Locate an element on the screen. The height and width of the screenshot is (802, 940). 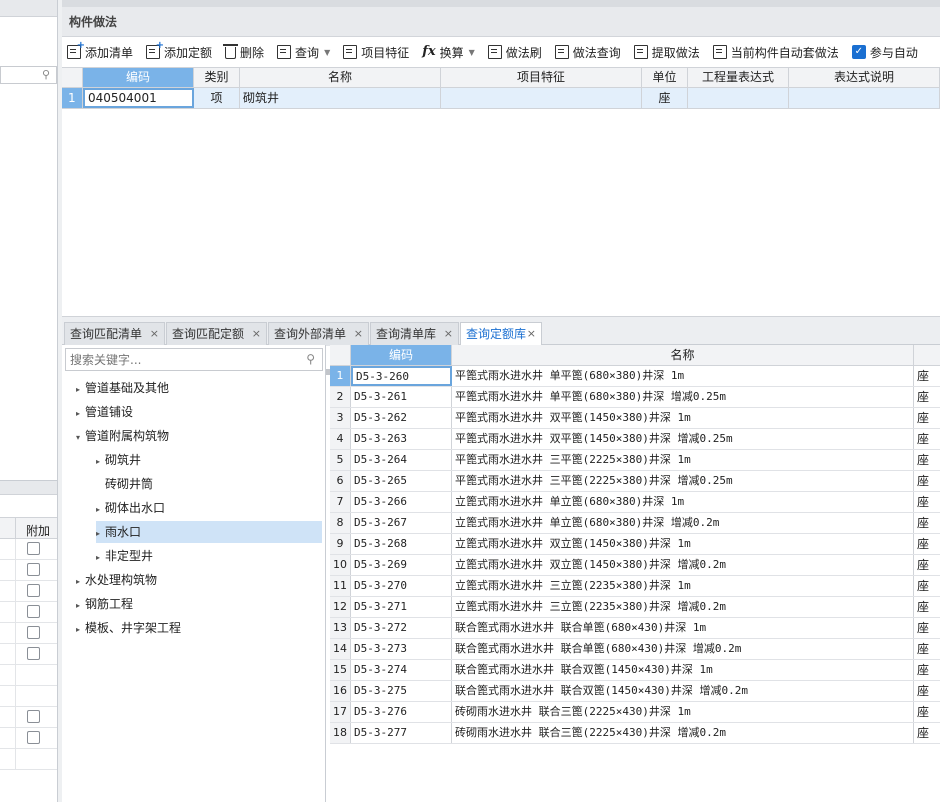
tree-item: ▸ 砌筑井 is located at coordinates (118, 460).